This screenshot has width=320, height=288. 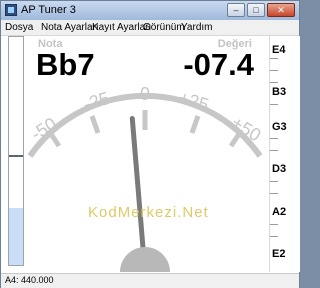 I want to click on menu-yardim: Yardım, so click(x=197, y=27).